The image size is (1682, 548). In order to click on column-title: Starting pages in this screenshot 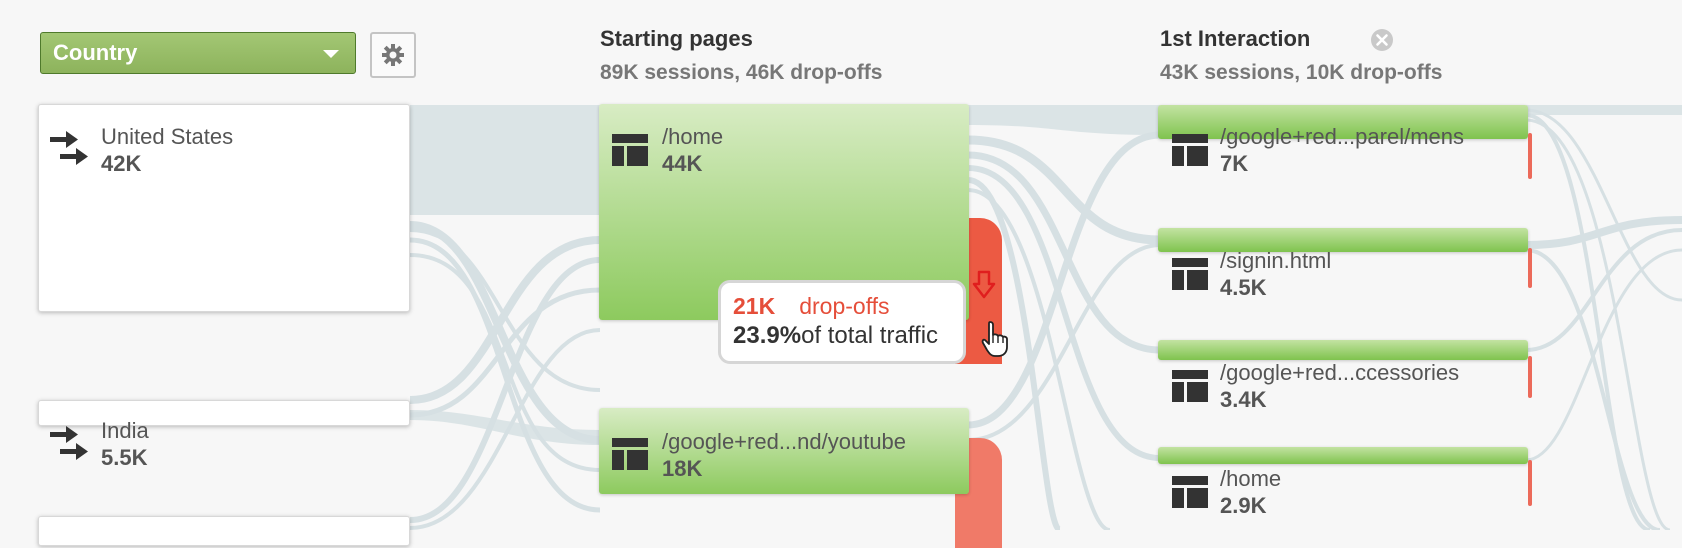, I will do `click(676, 38)`.